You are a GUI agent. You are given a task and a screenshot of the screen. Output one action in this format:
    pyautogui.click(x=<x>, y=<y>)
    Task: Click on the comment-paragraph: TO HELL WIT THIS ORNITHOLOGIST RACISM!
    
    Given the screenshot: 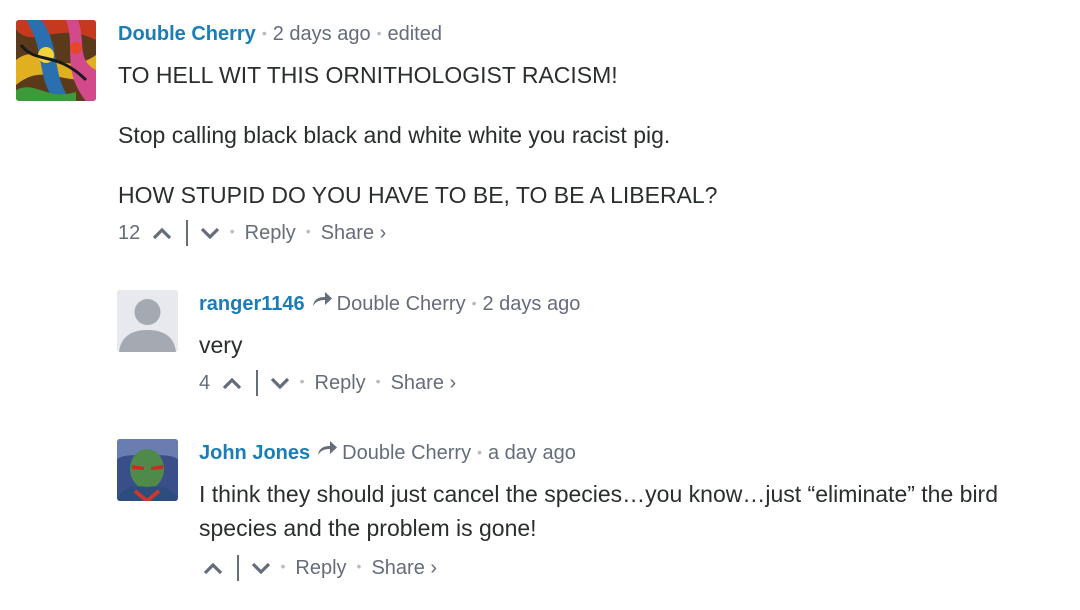 What is the action you would take?
    pyautogui.click(x=368, y=75)
    